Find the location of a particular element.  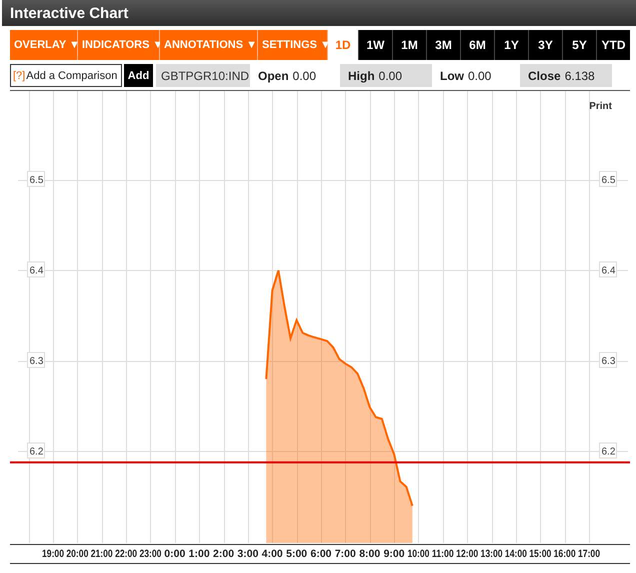

y-tick-label: 6.5 is located at coordinates (37, 180).